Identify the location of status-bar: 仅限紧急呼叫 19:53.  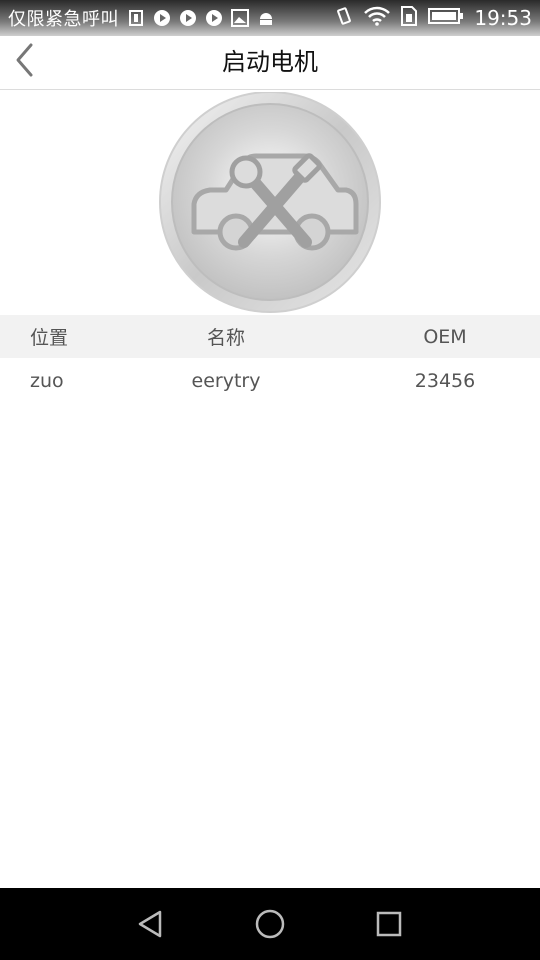
(270, 18).